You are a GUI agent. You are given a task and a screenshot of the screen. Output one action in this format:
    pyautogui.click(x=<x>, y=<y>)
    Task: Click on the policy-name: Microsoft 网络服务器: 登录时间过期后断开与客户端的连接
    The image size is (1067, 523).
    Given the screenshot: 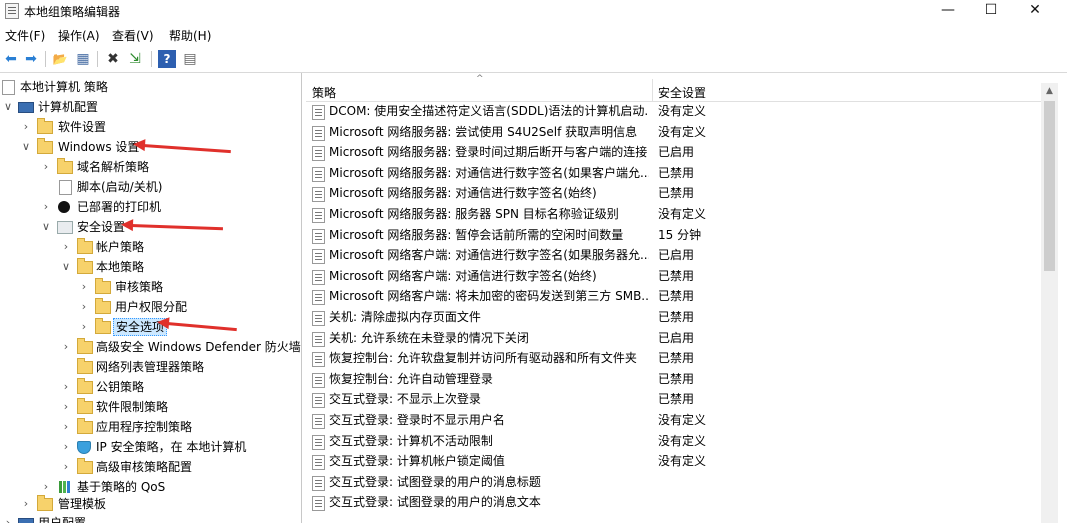 What is the action you would take?
    pyautogui.click(x=488, y=152)
    